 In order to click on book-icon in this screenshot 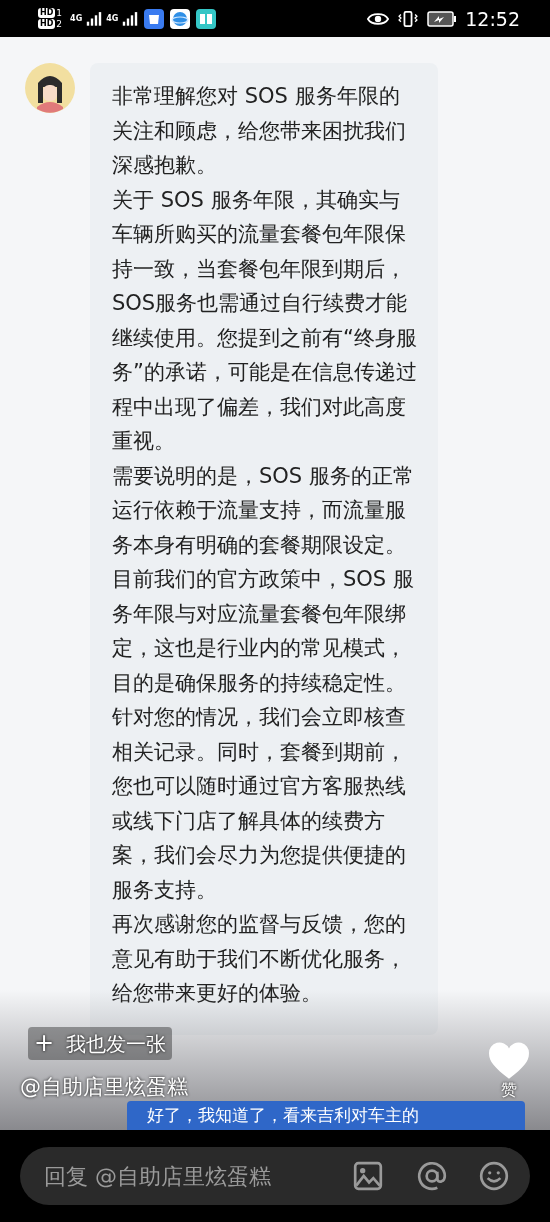, I will do `click(206, 18)`.